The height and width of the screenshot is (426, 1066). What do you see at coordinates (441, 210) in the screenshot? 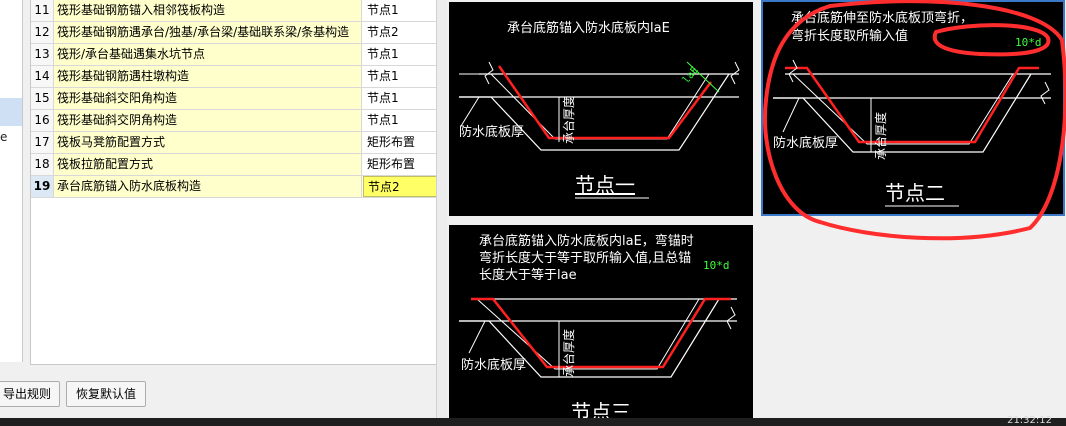
I see `splitter` at bounding box center [441, 210].